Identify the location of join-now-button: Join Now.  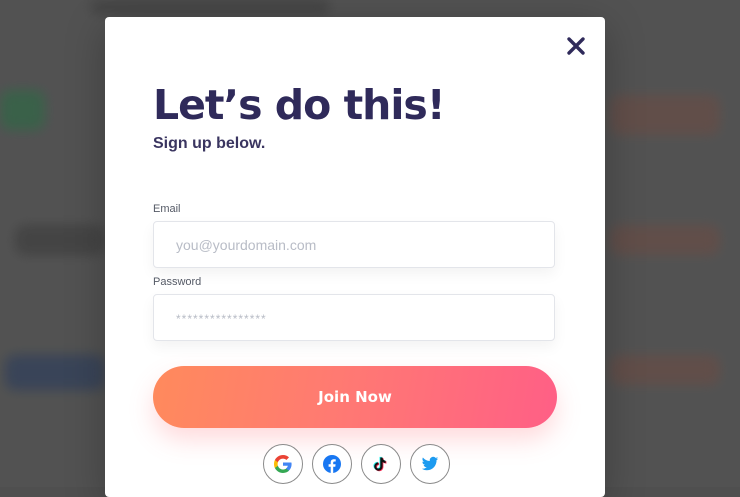
(355, 397).